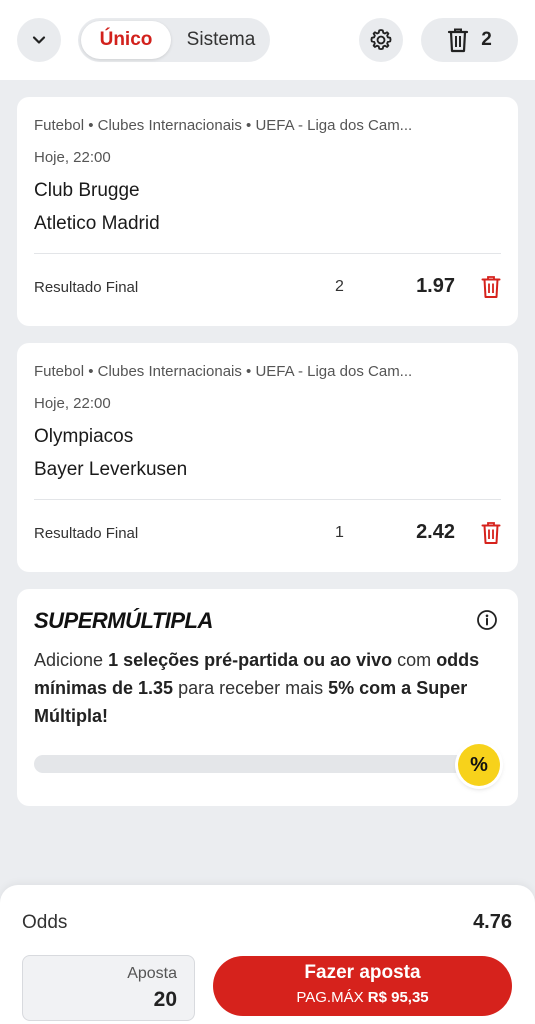 Image resolution: width=535 pixels, height=1024 pixels. What do you see at coordinates (339, 286) in the screenshot?
I see `selection-value: 2` at bounding box center [339, 286].